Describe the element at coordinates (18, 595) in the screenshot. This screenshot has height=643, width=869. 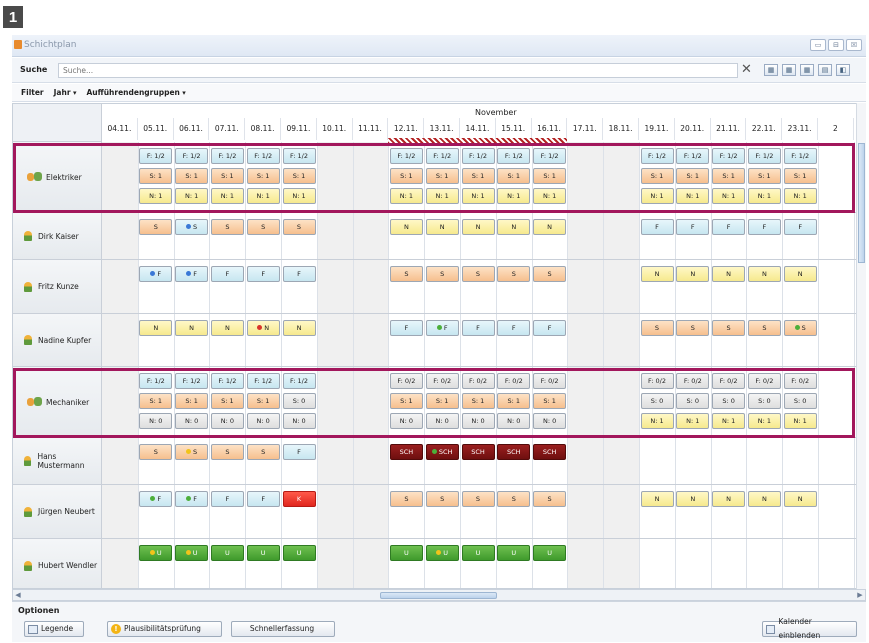
I see `scroll-left-icon: ◀` at that location.